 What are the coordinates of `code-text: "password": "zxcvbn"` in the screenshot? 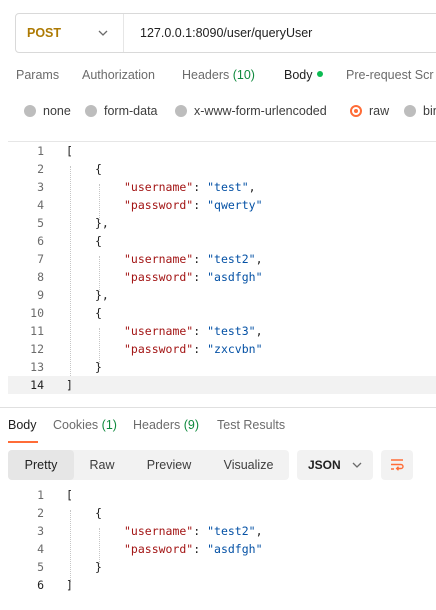 It's located at (193, 349).